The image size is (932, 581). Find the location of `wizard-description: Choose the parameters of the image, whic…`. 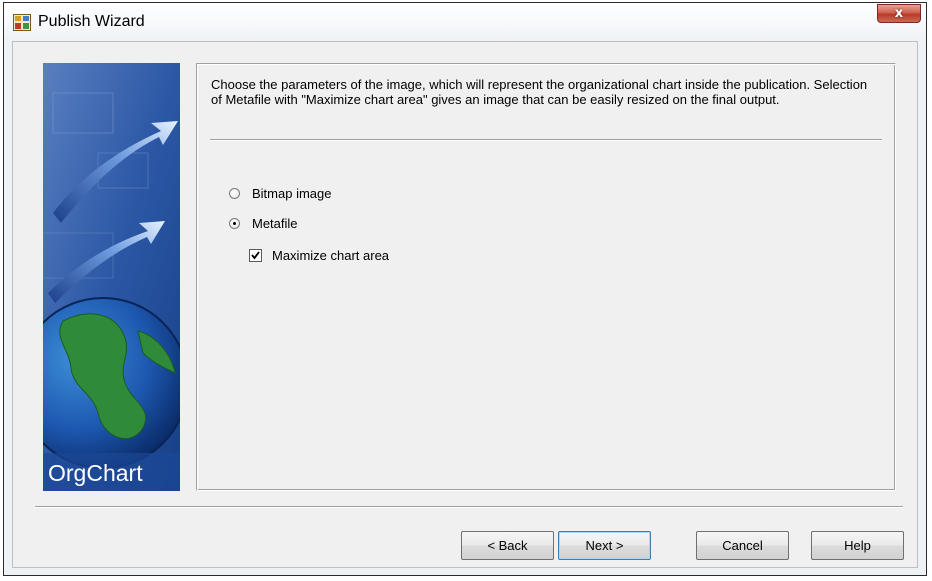

wizard-description: Choose the parameters of the image, whic… is located at coordinates (539, 92).